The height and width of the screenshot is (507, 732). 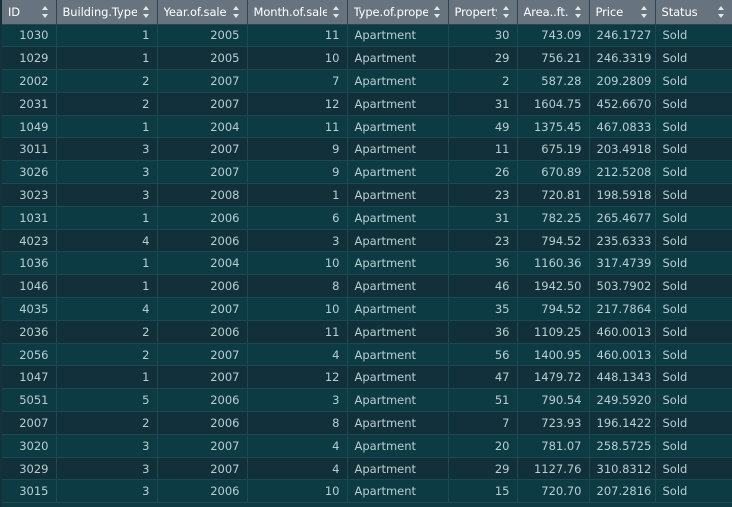 What do you see at coordinates (398, 12) in the screenshot?
I see `column-header-ptype: Type.of.property` at bounding box center [398, 12].